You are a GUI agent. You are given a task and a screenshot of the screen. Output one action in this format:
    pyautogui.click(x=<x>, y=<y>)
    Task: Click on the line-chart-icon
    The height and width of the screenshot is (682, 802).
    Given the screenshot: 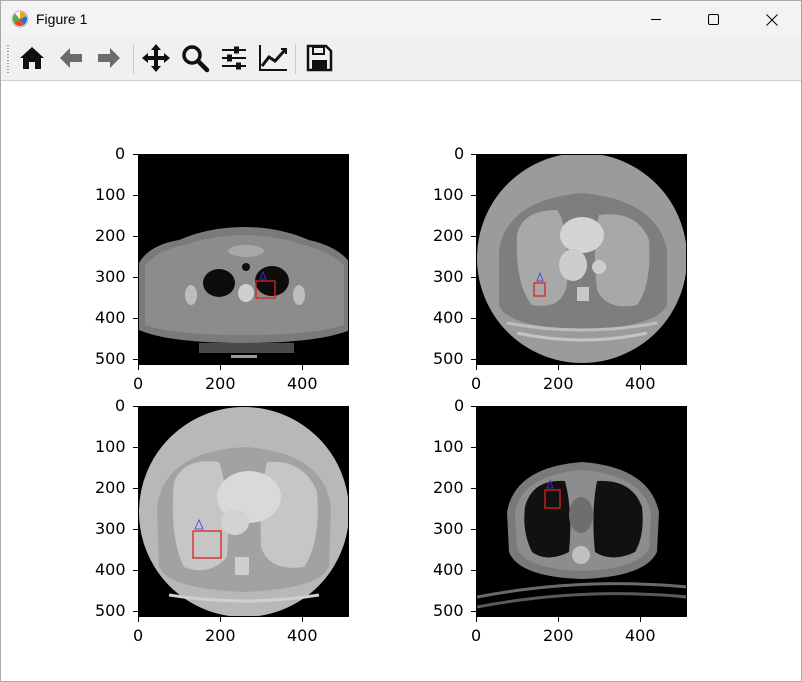 What is the action you would take?
    pyautogui.click(x=273, y=58)
    